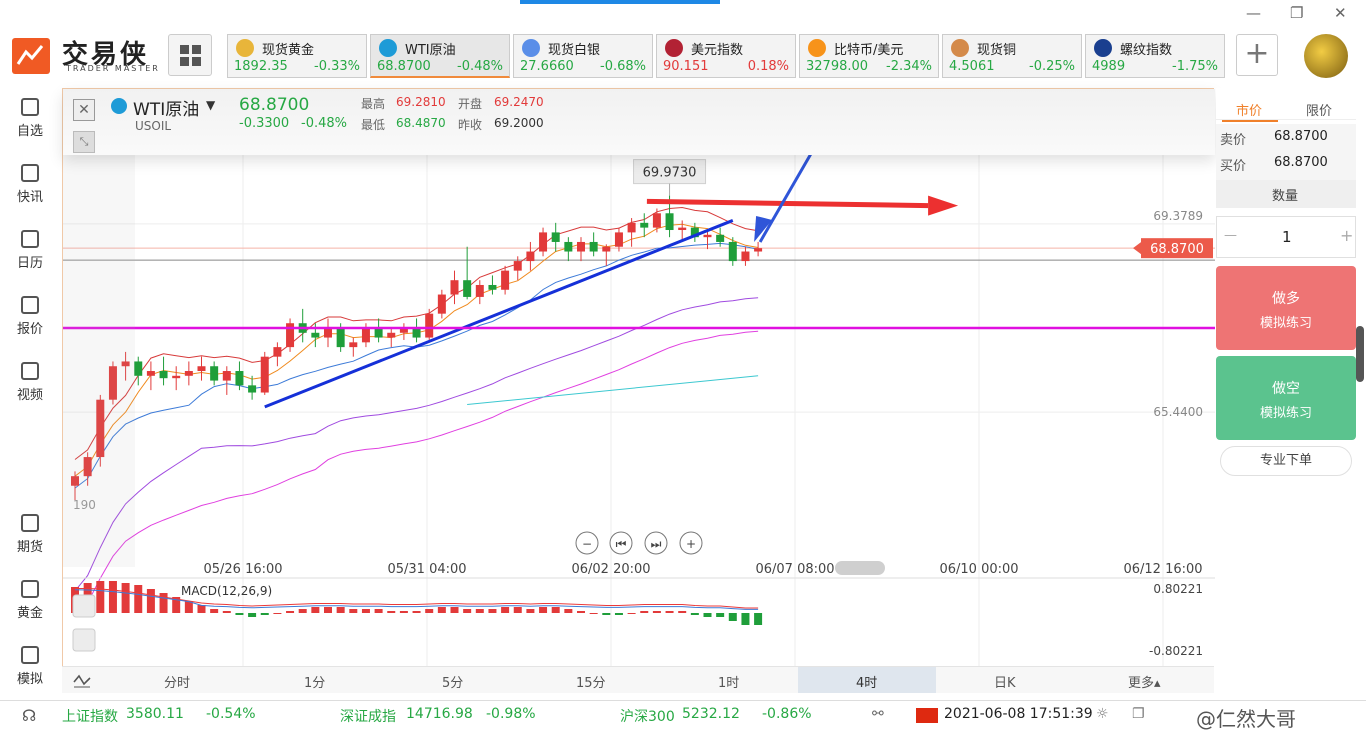 This screenshot has width=1366, height=732. I want to click on sidebar-item-watchlist: 自选, so click(30, 118).